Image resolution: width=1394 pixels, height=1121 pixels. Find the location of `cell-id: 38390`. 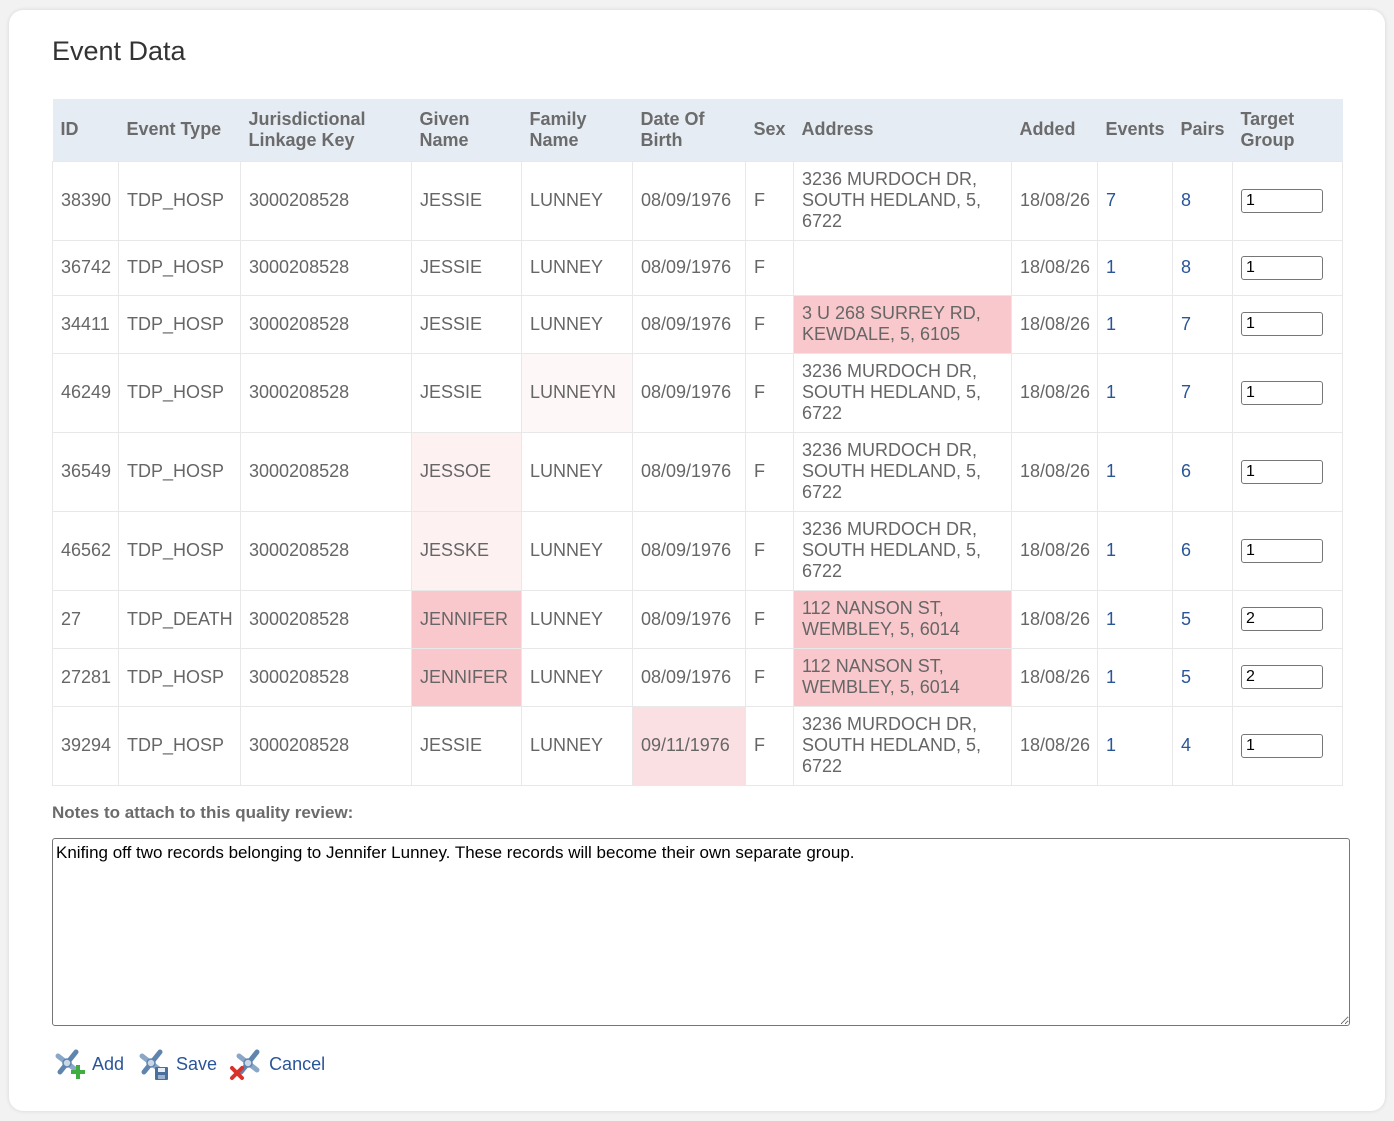

cell-id: 38390 is located at coordinates (85, 200).